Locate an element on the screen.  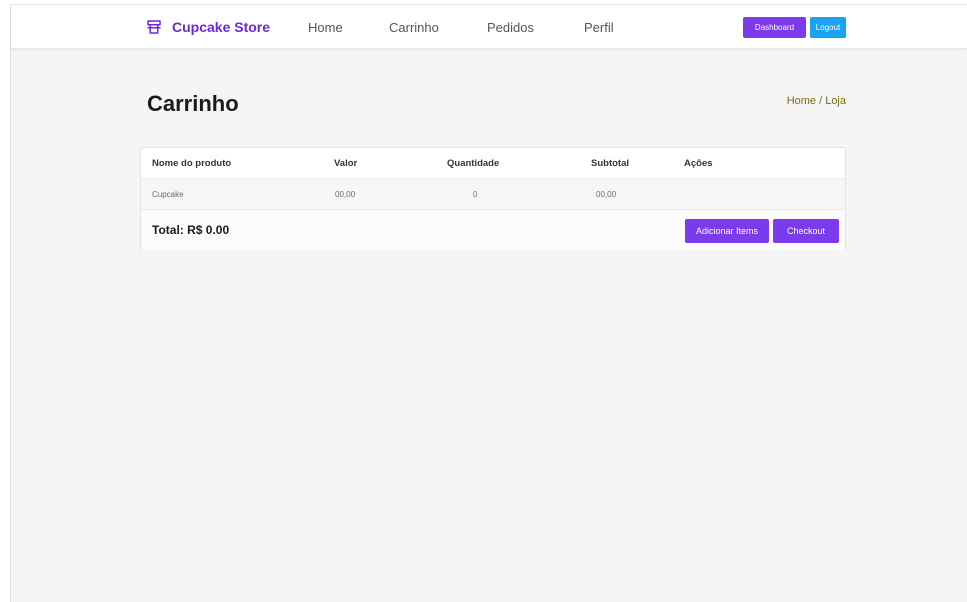
column-header-value: Valor is located at coordinates (346, 163).